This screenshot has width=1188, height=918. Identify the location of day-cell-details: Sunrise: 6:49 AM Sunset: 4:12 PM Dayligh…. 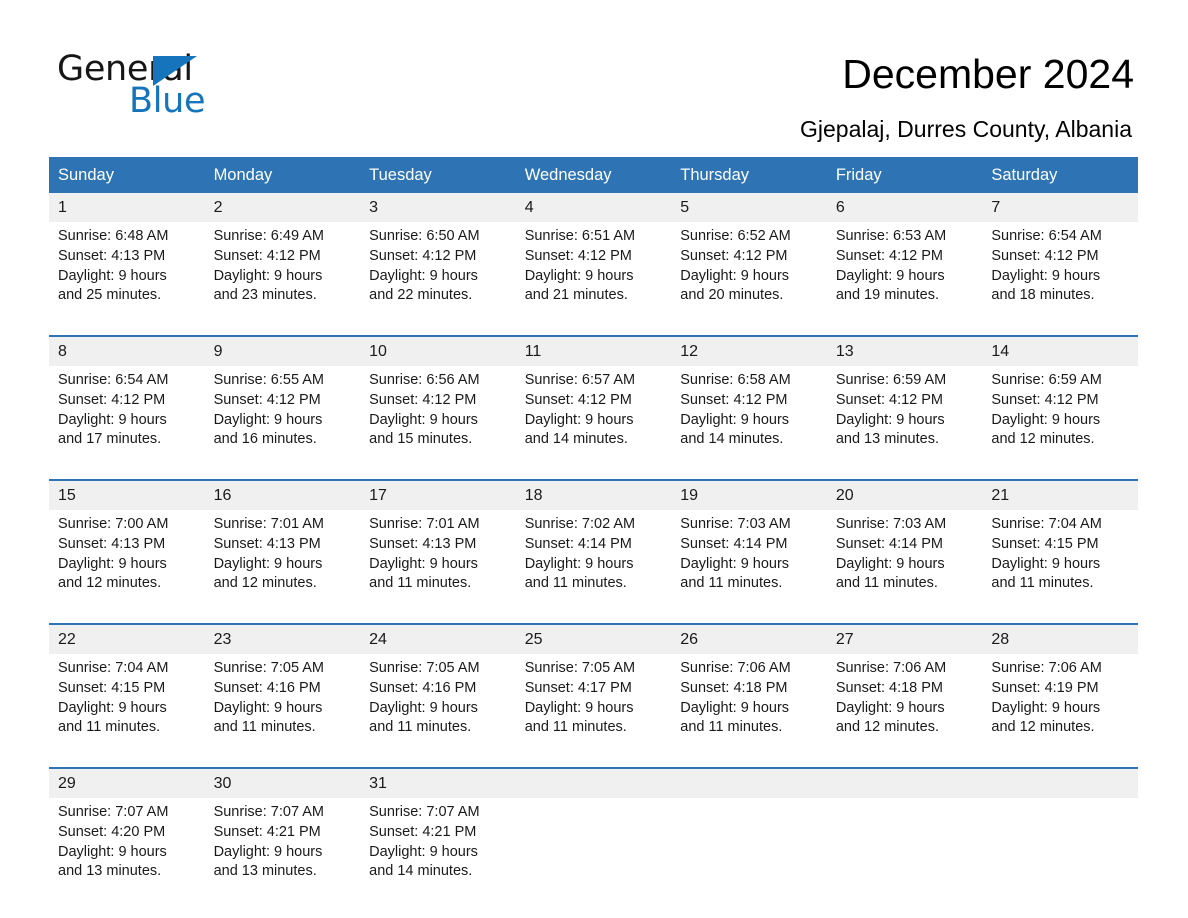
(282, 279).